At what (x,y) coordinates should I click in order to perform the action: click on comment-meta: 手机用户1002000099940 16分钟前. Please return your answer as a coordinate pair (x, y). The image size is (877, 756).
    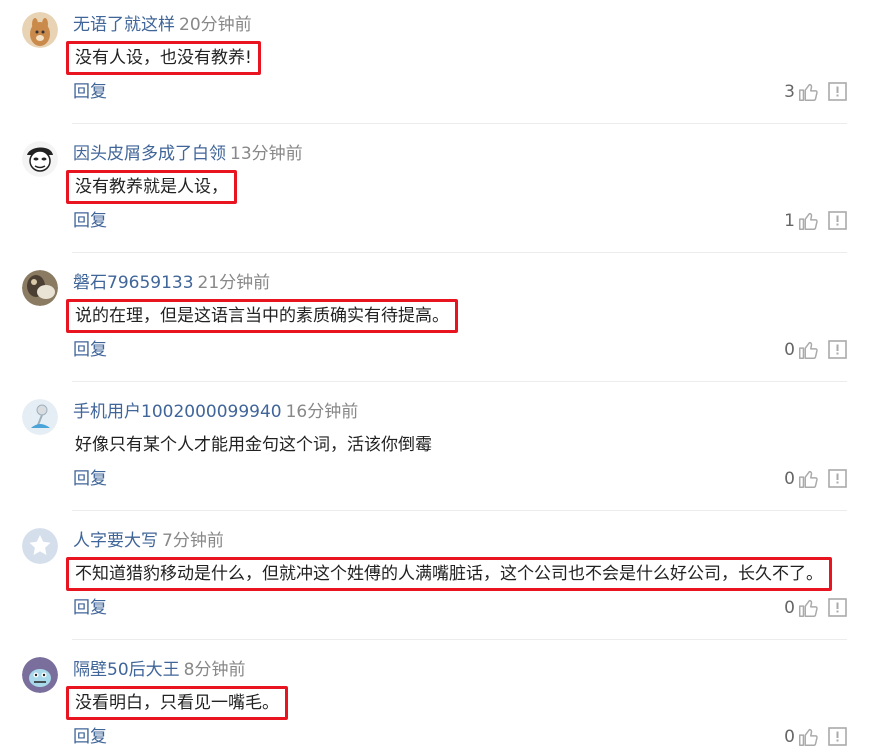
    Looking at the image, I should click on (215, 412).